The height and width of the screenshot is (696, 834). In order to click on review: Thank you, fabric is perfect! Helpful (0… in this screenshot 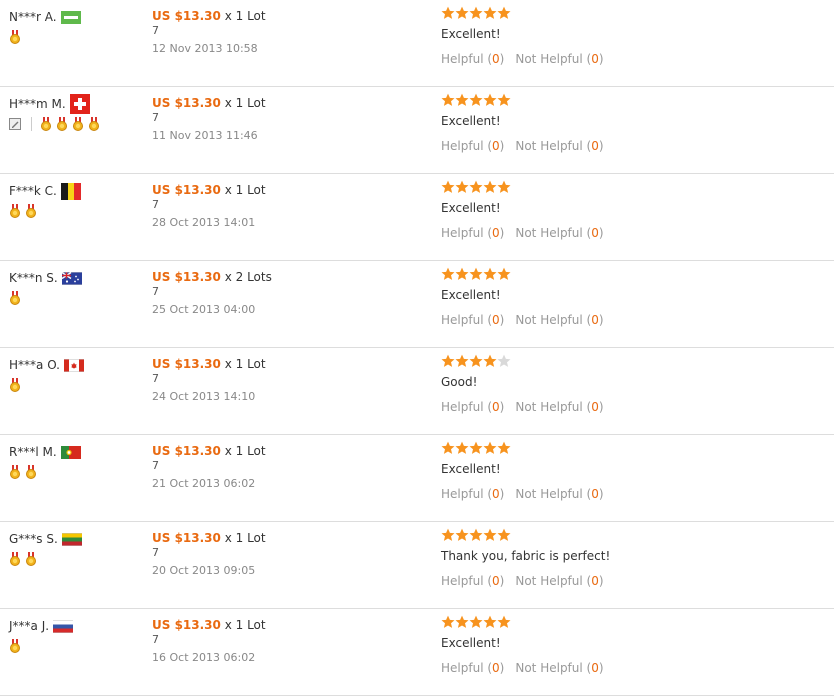, I will do `click(631, 558)`.